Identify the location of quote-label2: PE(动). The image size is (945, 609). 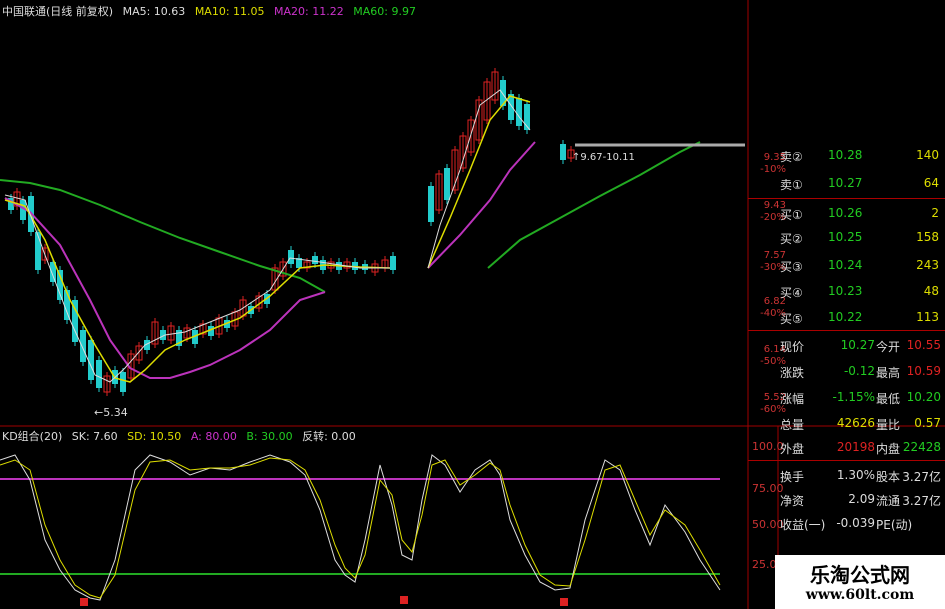
(894, 525).